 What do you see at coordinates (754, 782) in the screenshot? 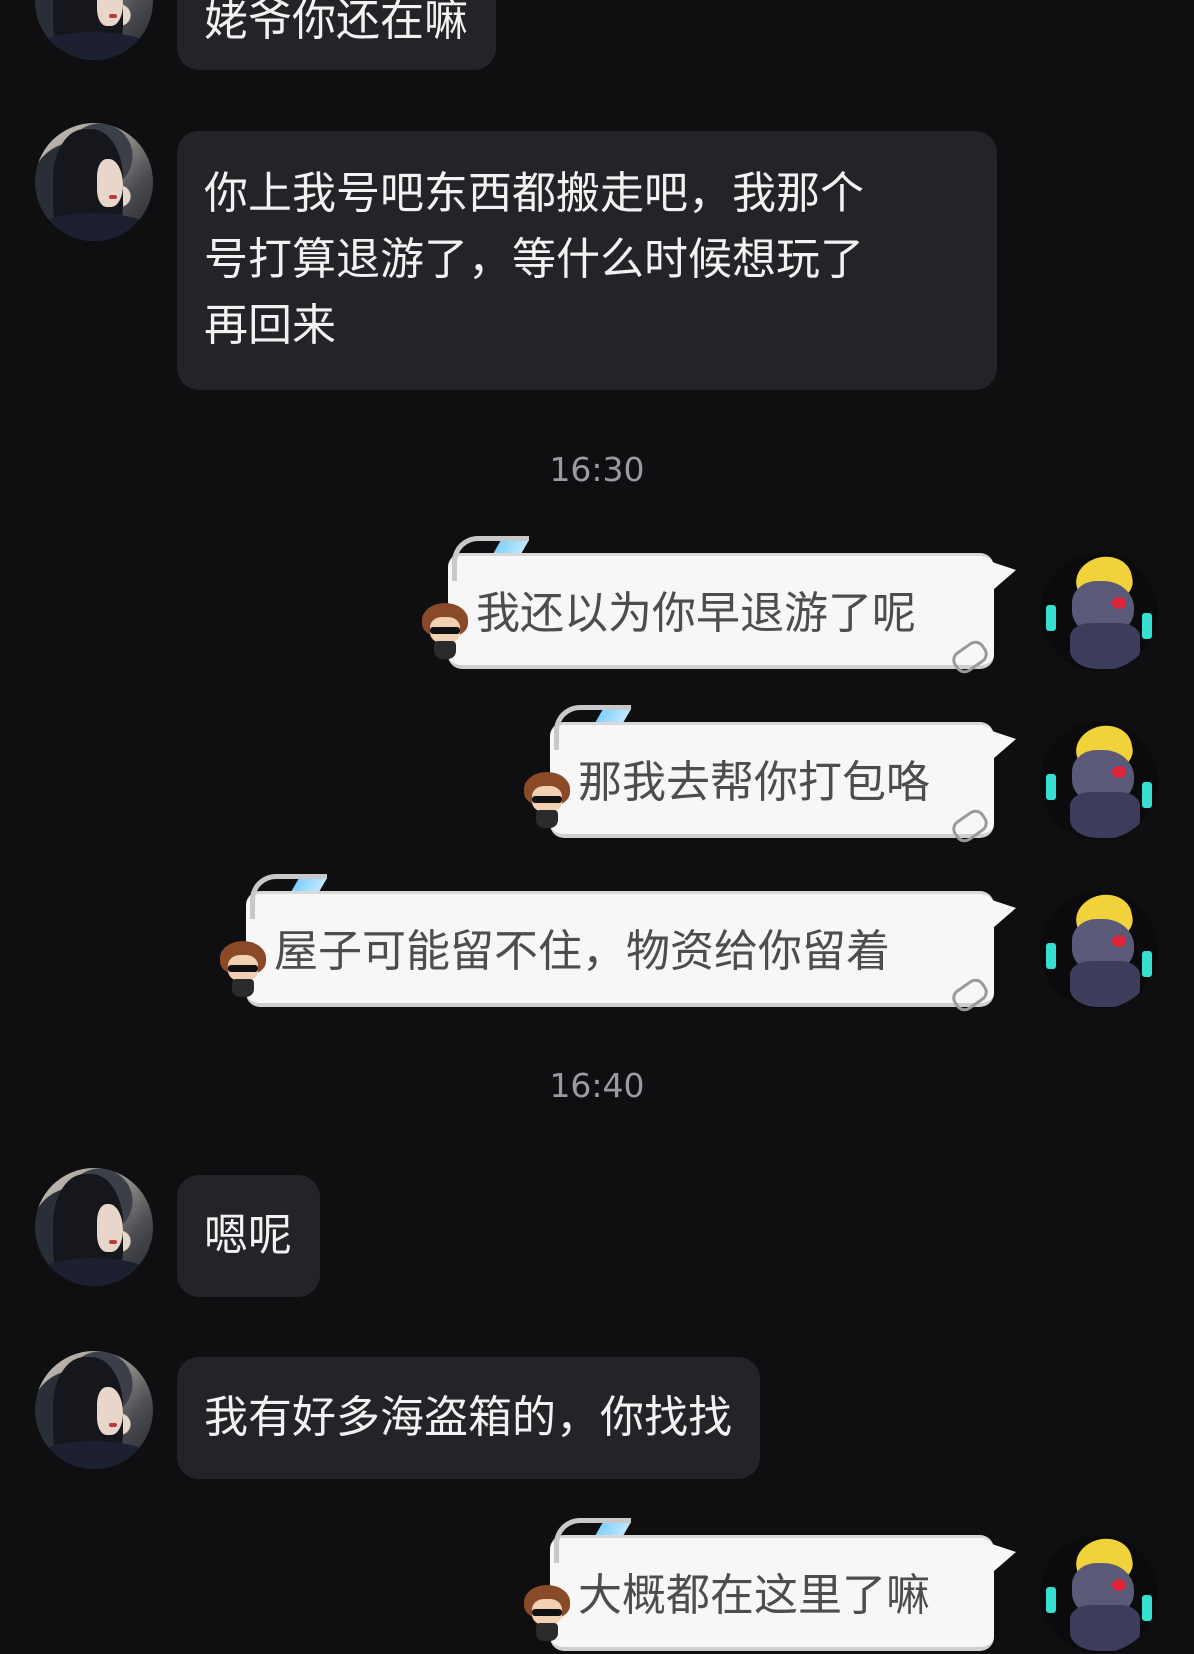
I see `message-text: 那我去帮你打包咯` at bounding box center [754, 782].